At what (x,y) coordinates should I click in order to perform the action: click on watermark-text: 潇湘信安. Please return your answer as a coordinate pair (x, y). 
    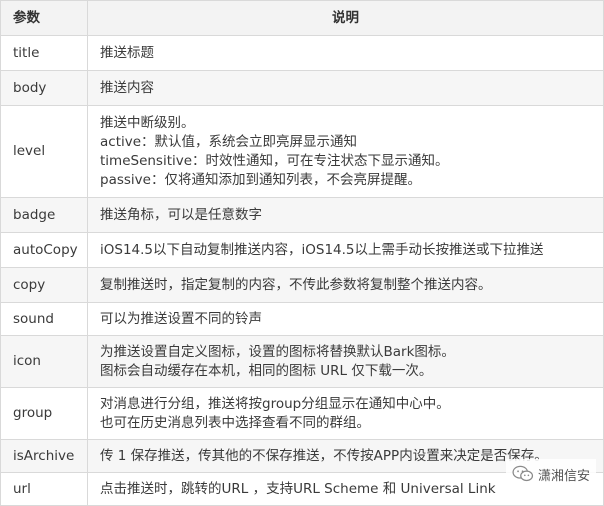
    Looking at the image, I should click on (563, 476).